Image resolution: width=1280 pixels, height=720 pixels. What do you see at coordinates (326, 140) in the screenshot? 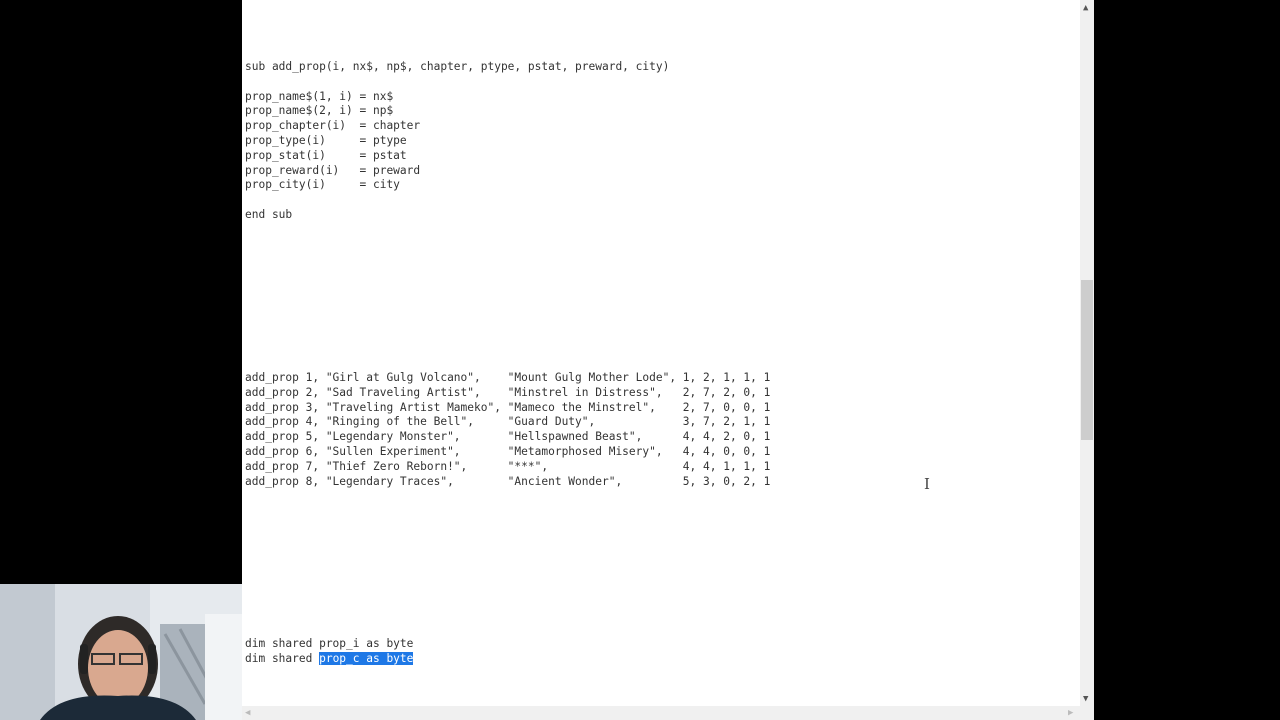
I see `code-line: prop_type(i) = ptype` at bounding box center [326, 140].